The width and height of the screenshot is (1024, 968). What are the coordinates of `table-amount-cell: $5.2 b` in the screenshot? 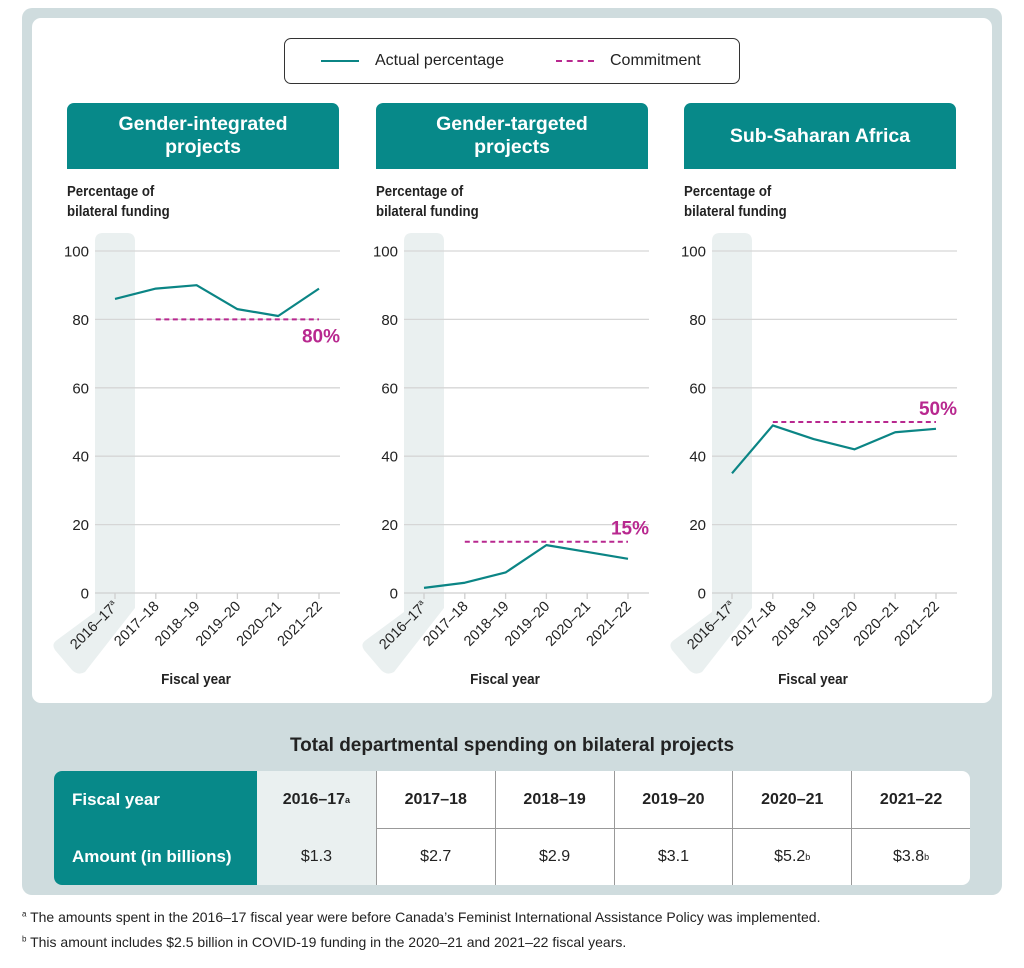 It's located at (791, 856).